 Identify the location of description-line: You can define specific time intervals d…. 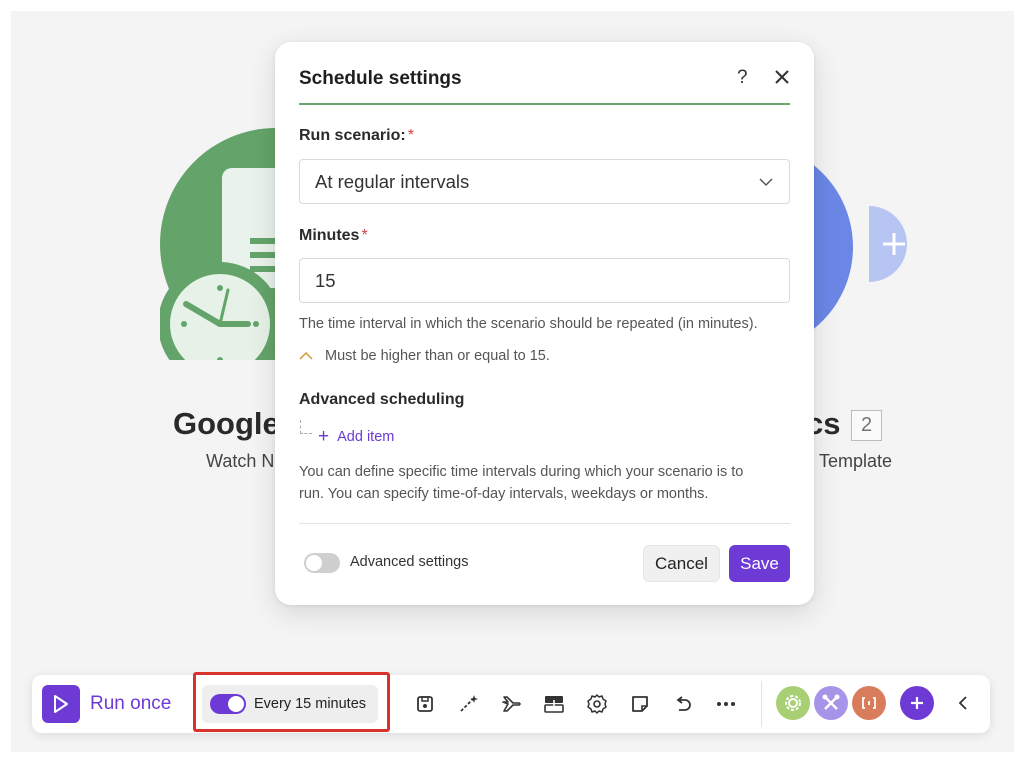
(521, 472).